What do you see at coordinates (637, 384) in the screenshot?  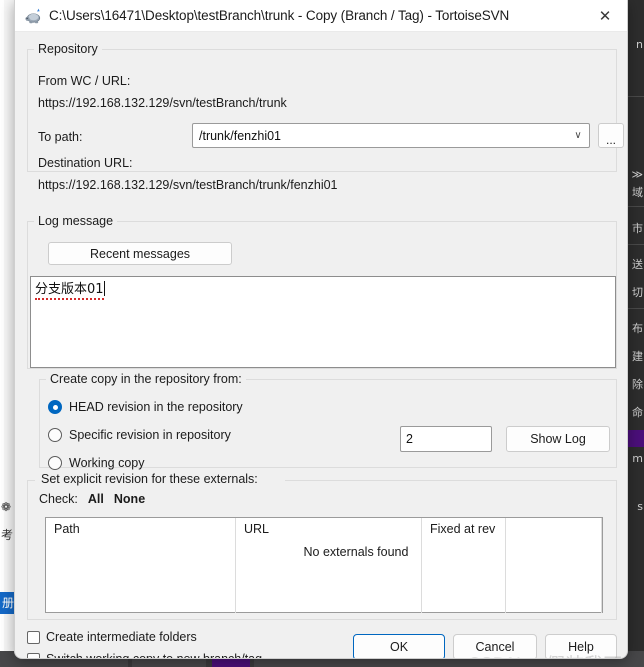 I see `background-right-glyph: 除` at bounding box center [637, 384].